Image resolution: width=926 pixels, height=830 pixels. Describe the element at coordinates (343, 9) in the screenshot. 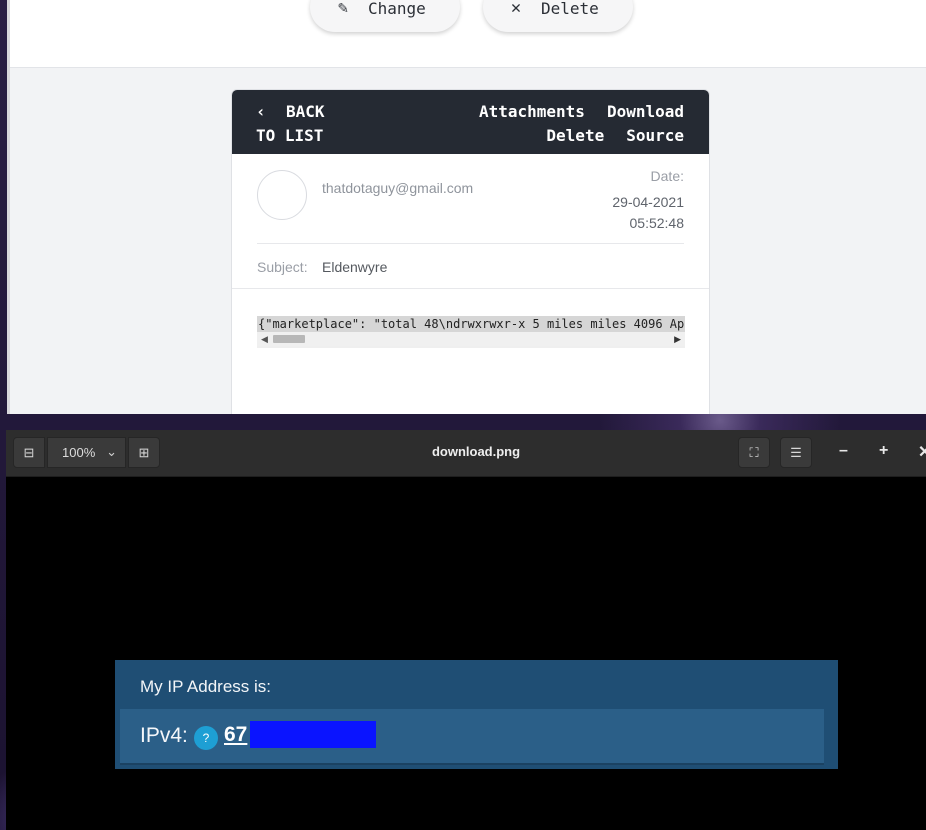

I see `pen-icon: ✎` at that location.